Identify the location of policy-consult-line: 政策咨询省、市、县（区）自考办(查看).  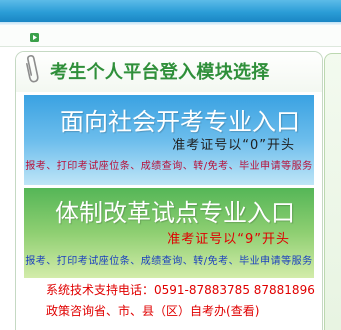
(152, 311).